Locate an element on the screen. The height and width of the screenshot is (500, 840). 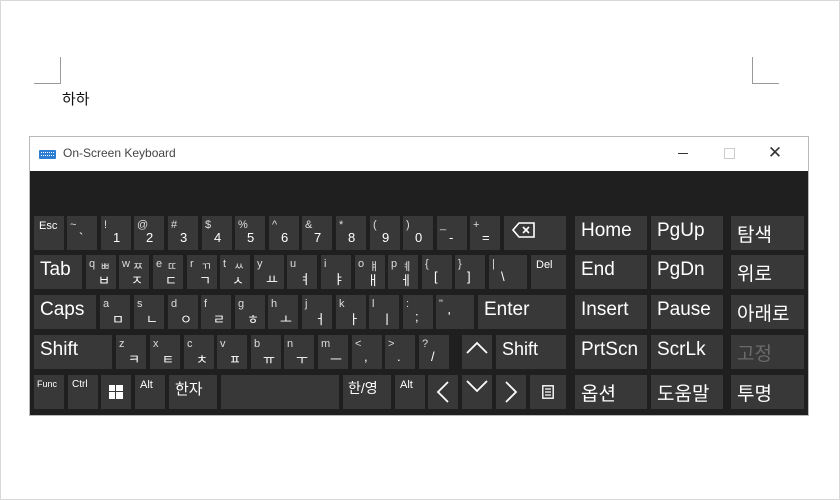
key-q: qㅂㅃ is located at coordinates (101, 272).